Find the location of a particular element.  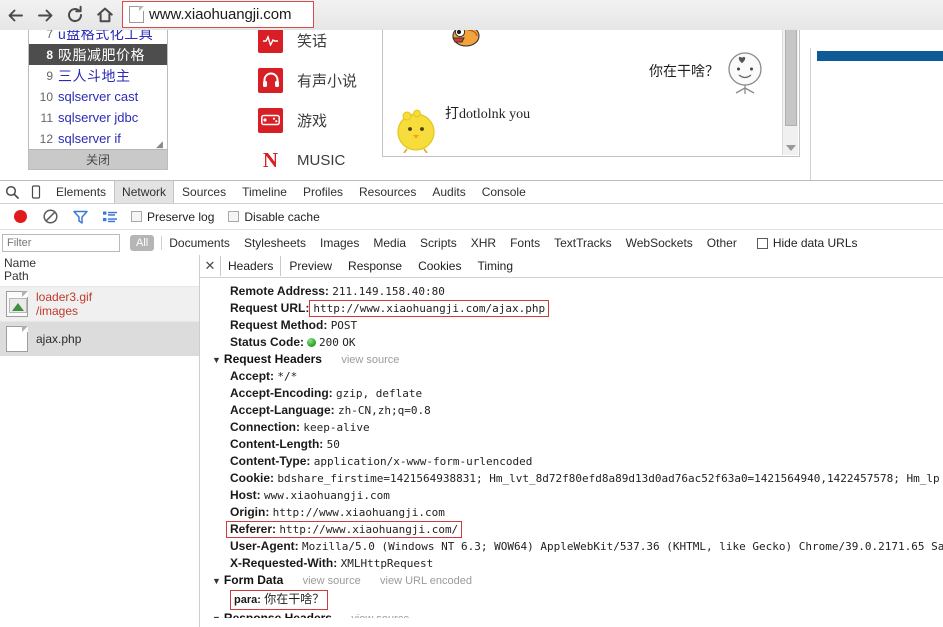

filter-type-xhr: XHR is located at coordinates (483, 243).